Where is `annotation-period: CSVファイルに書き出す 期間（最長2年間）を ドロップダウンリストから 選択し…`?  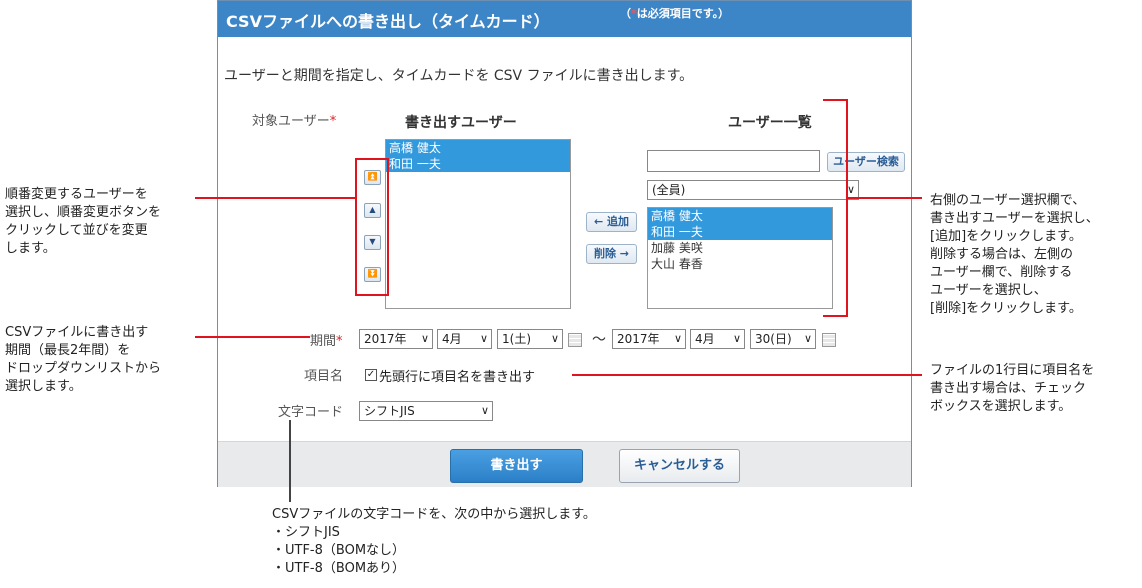 annotation-period: CSVファイルに書き出す 期間（最長2年間）を ドロップダウンリストから 選択し… is located at coordinates (83, 359).